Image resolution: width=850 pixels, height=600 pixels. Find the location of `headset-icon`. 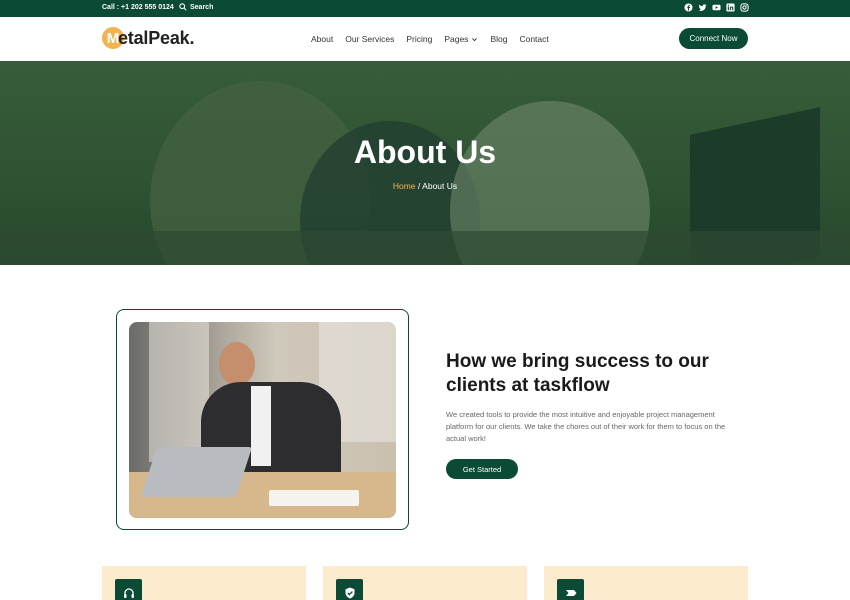

headset-icon is located at coordinates (128, 589).